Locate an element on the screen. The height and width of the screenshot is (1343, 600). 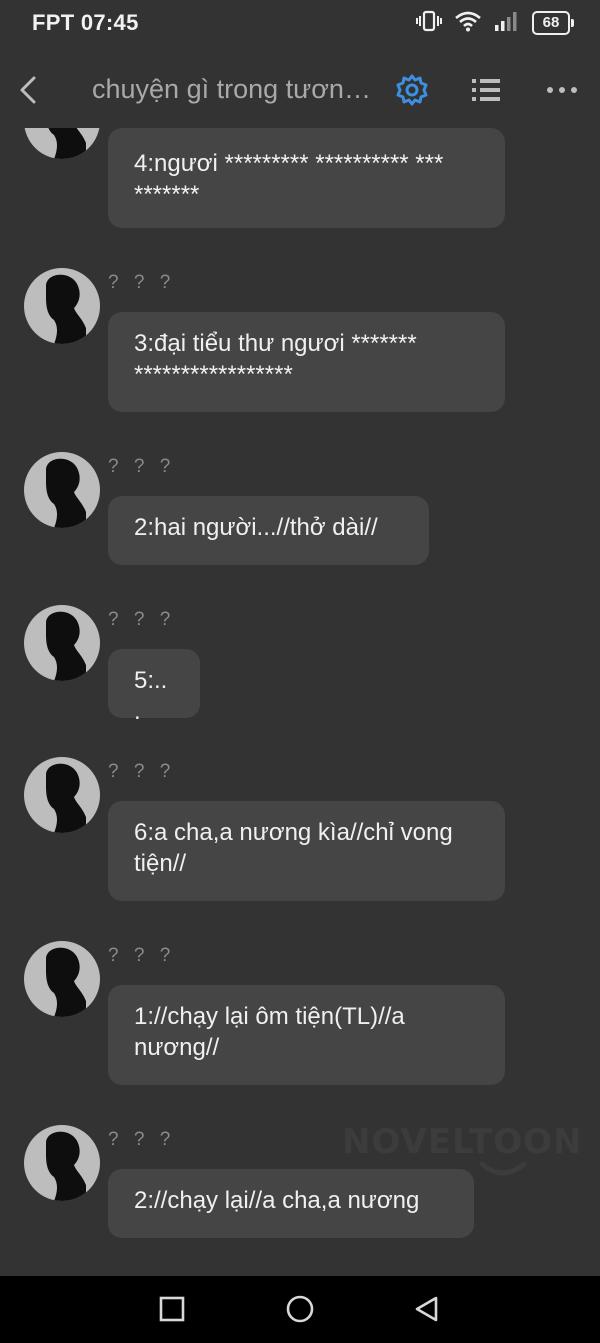
message-bubble: 2://chạy lại//a cha,a nương is located at coordinates (291, 1203).